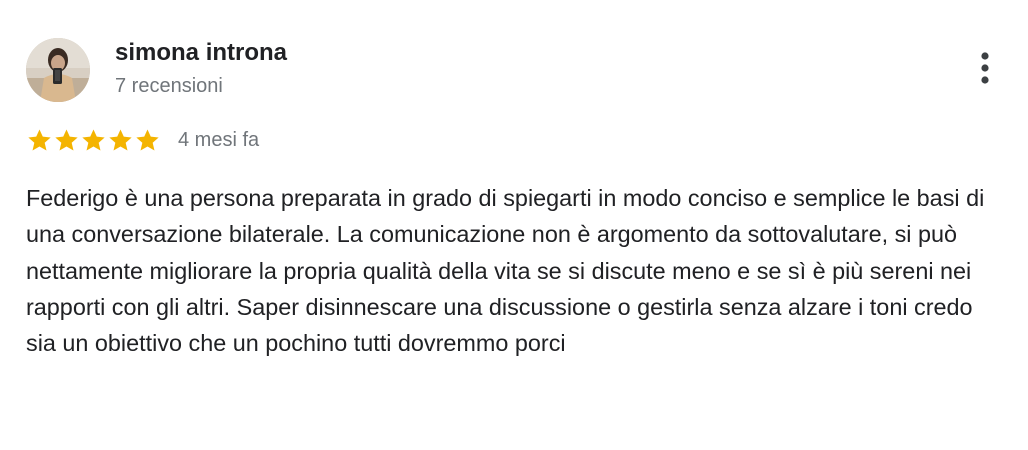 This screenshot has height=450, width=1028. I want to click on reviewer-review-count: 7 recensioni, so click(169, 86).